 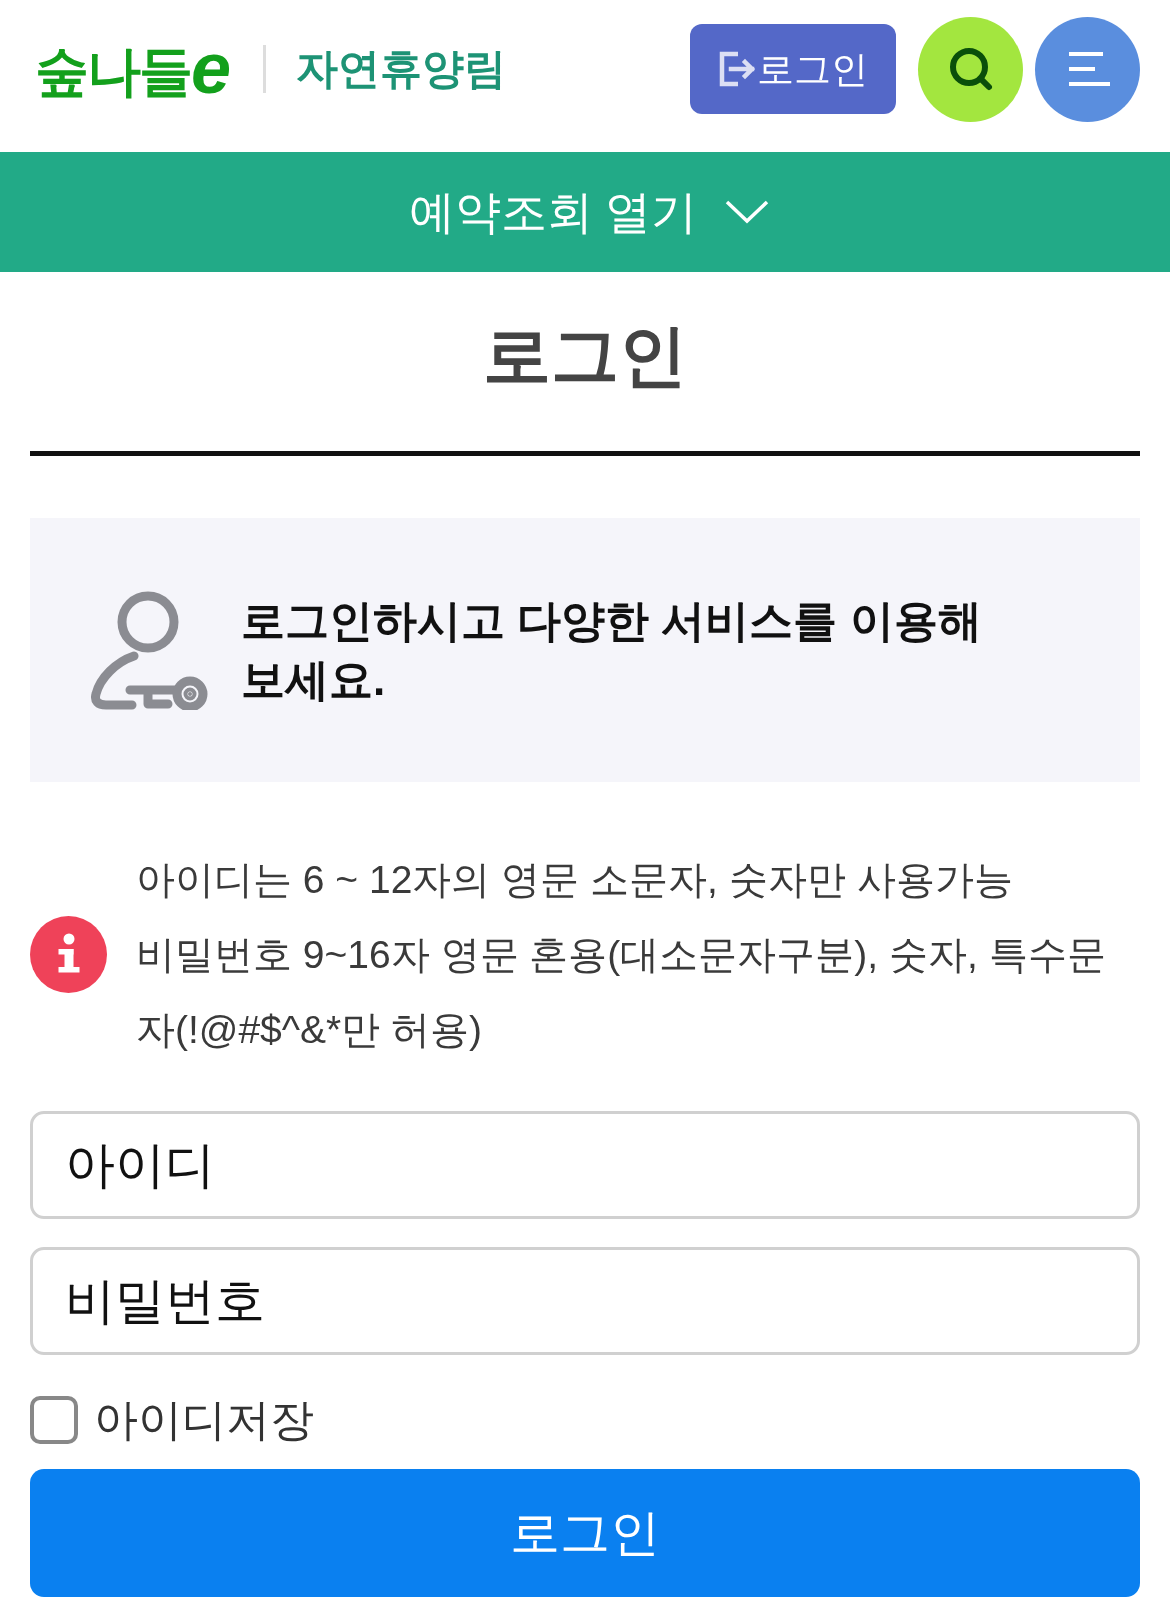 What do you see at coordinates (204, 1420) in the screenshot?
I see `remember-id-label: 아이디저장` at bounding box center [204, 1420].